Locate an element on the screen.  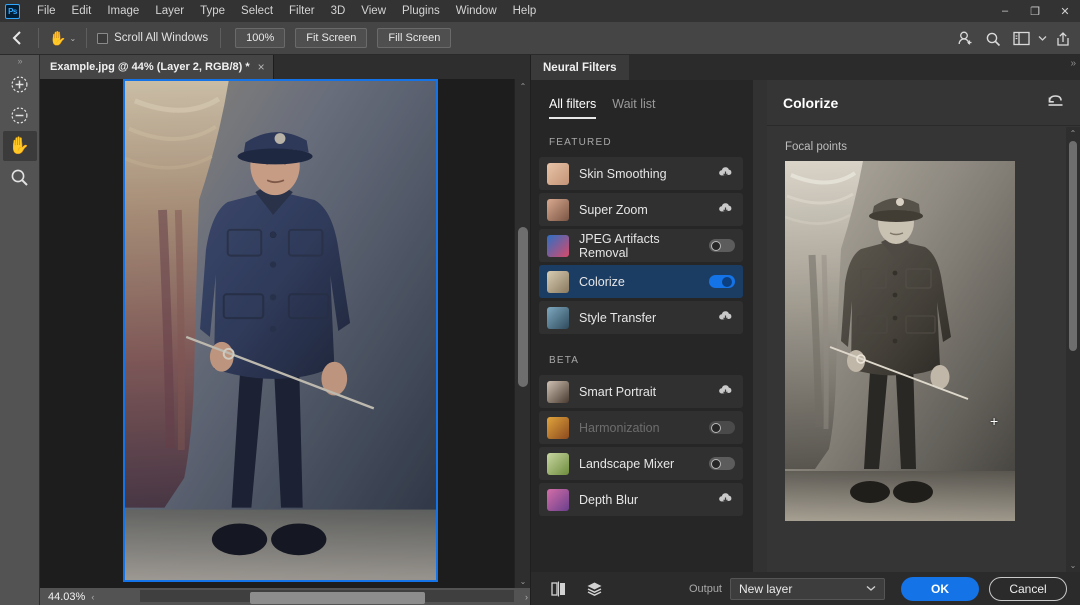
tools-panel: » ✋ is located at coordinates (20, 330).